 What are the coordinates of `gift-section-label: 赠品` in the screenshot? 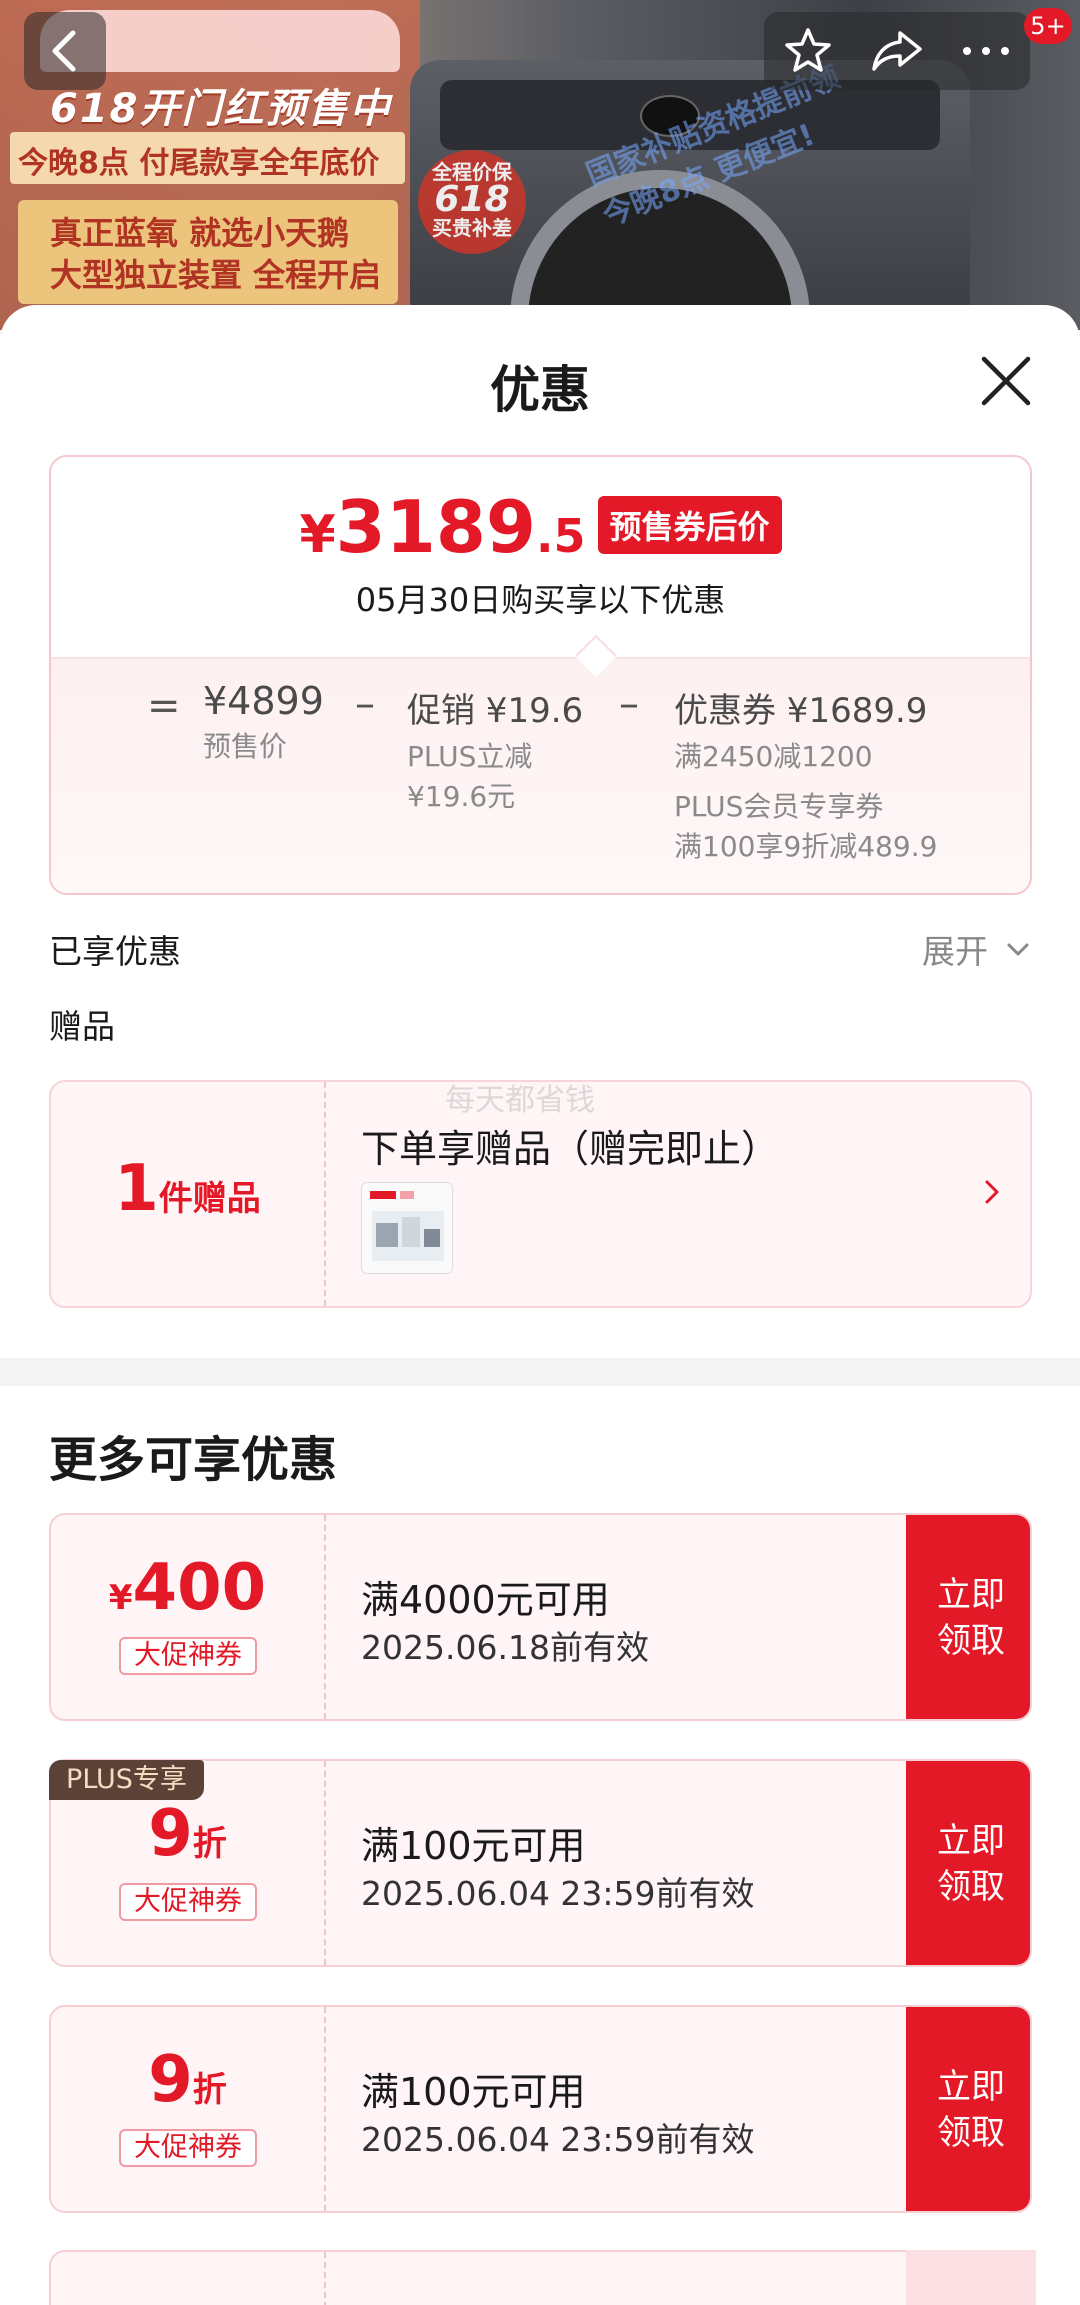 It's located at (82, 1026).